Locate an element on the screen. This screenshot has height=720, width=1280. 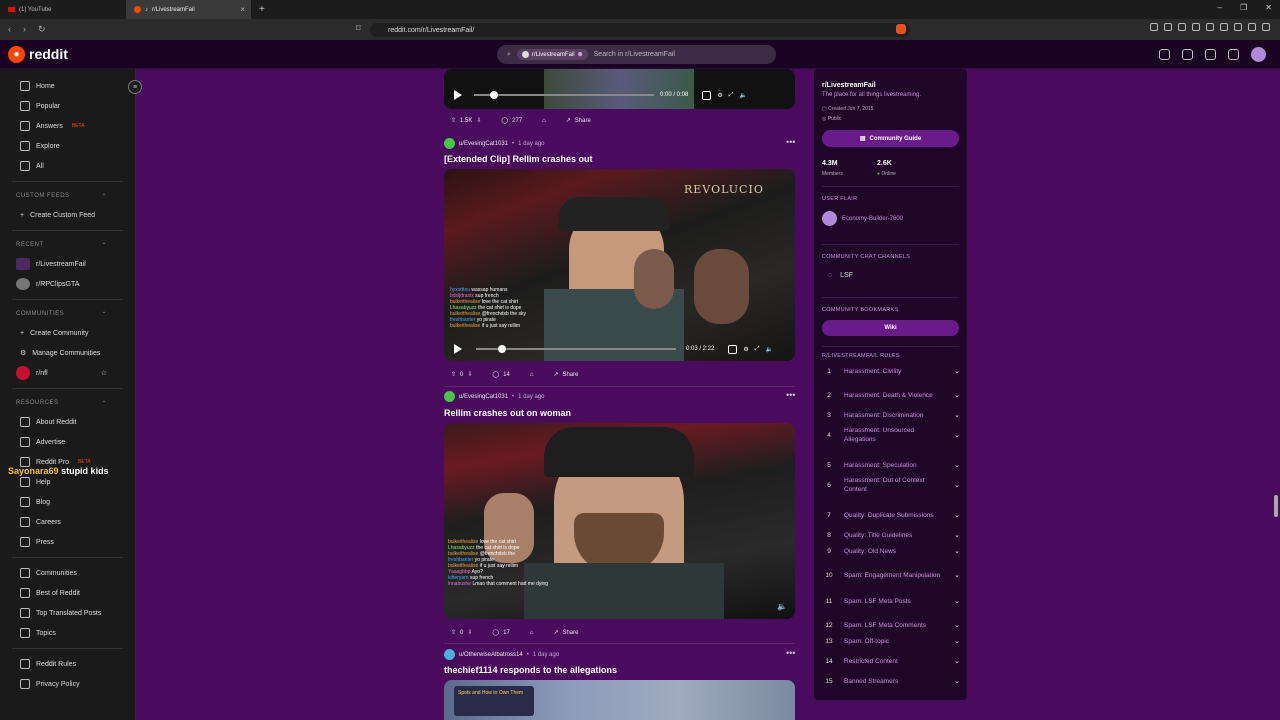
settings-icon: ⚙ is located at coordinates (719, 95).